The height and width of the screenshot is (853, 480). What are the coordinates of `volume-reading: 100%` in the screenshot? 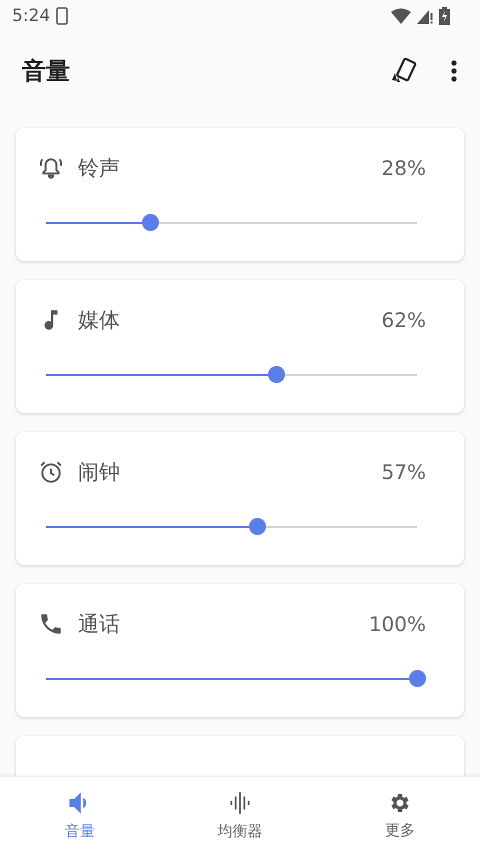 It's located at (397, 624).